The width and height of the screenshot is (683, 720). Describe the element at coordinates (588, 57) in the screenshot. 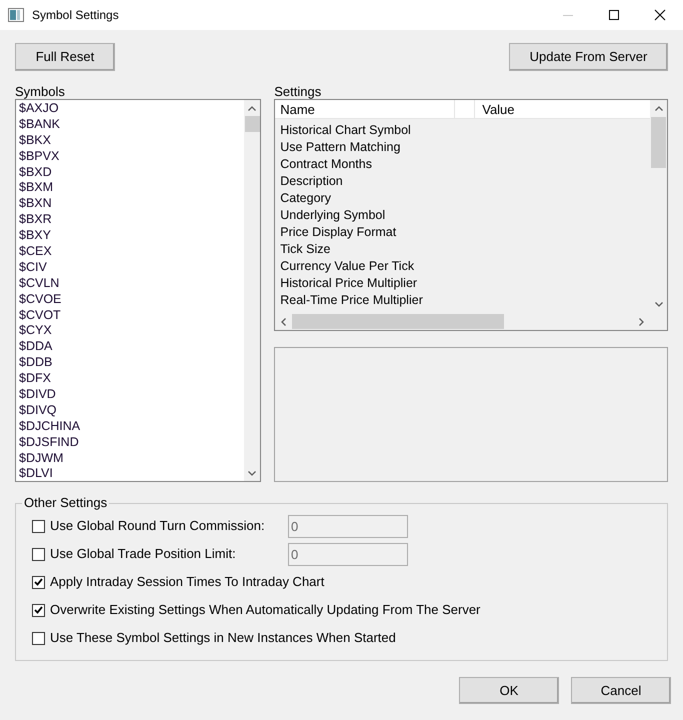

I see `update-from-server-button: Update From Server` at that location.